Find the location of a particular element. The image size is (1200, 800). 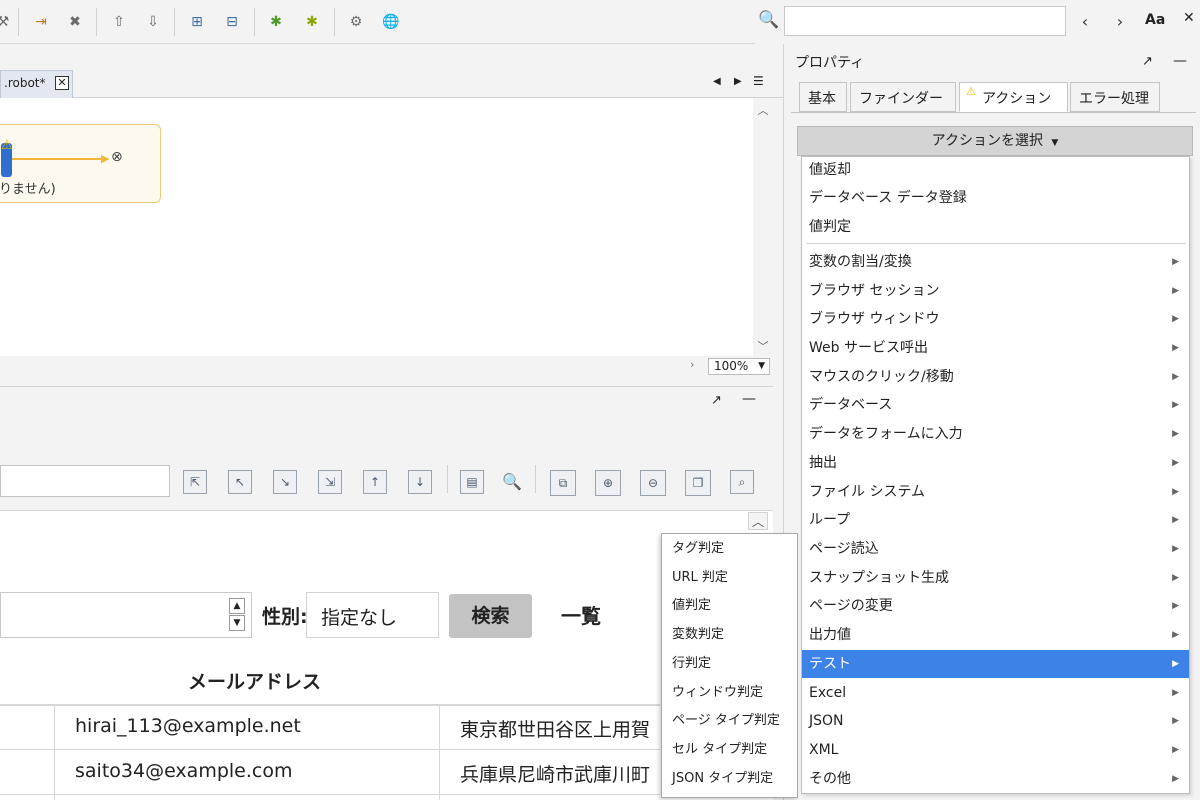

remove-capture-icon: ⊖ is located at coordinates (653, 483).